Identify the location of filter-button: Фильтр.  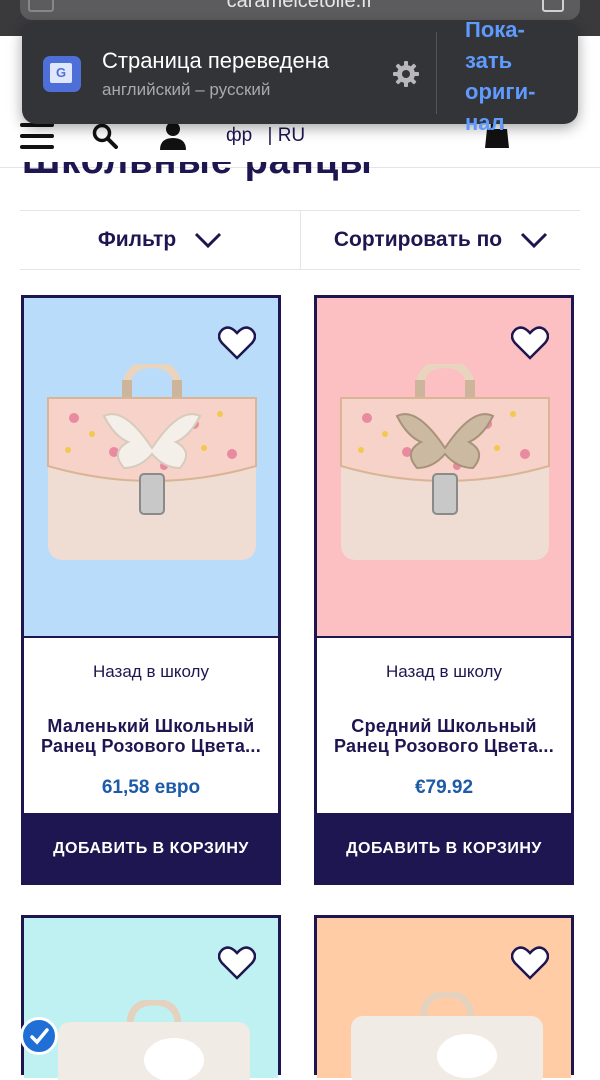
(160, 240).